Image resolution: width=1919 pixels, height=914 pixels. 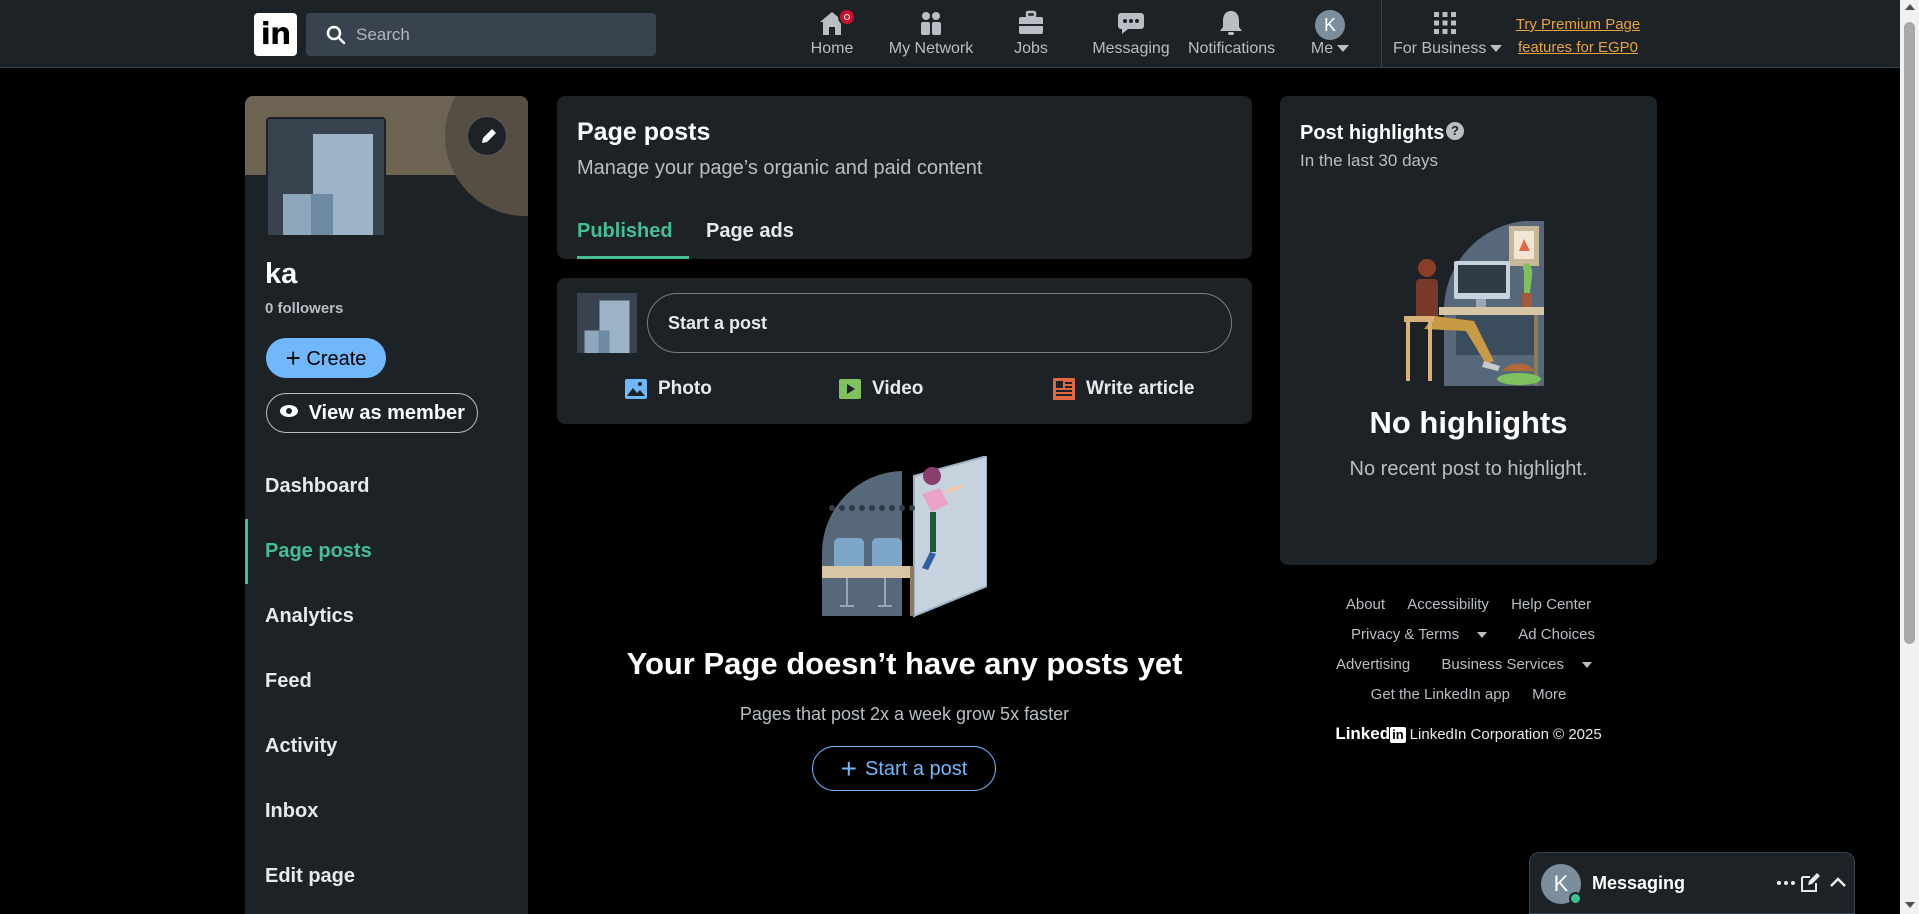 I want to click on no-highlights-title: No highlights, so click(x=1468, y=422).